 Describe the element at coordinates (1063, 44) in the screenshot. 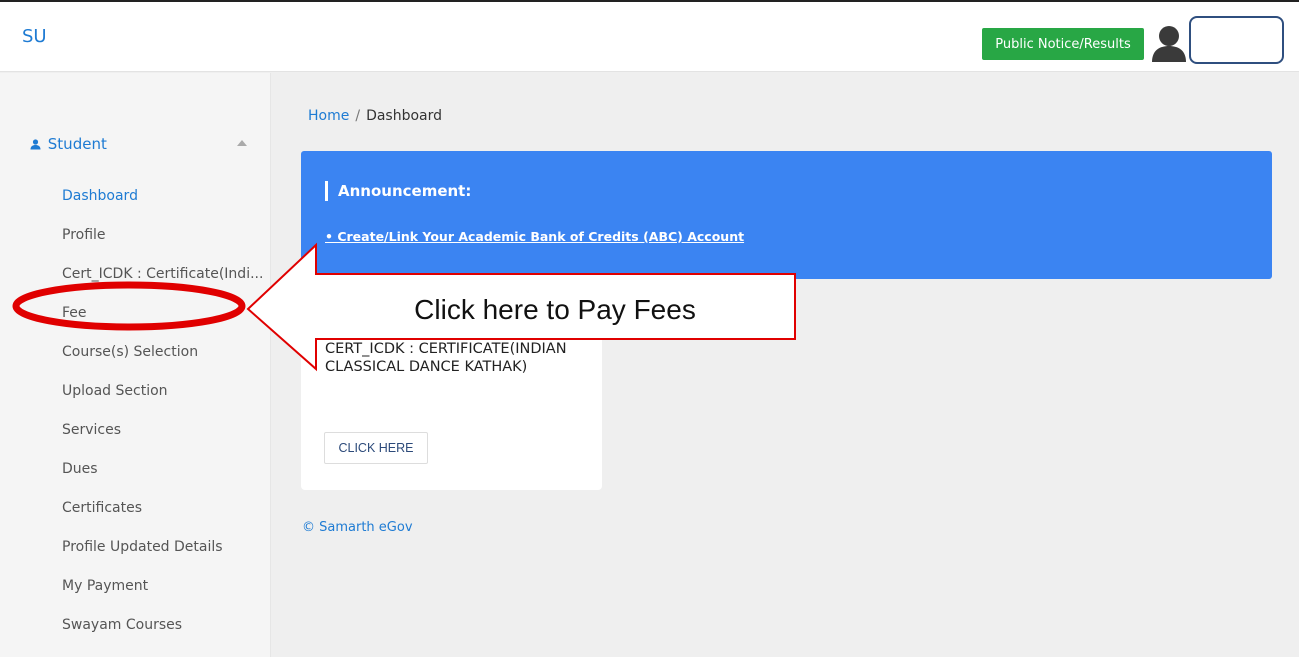

I see `public-notice-button: Public Notice/Results` at that location.